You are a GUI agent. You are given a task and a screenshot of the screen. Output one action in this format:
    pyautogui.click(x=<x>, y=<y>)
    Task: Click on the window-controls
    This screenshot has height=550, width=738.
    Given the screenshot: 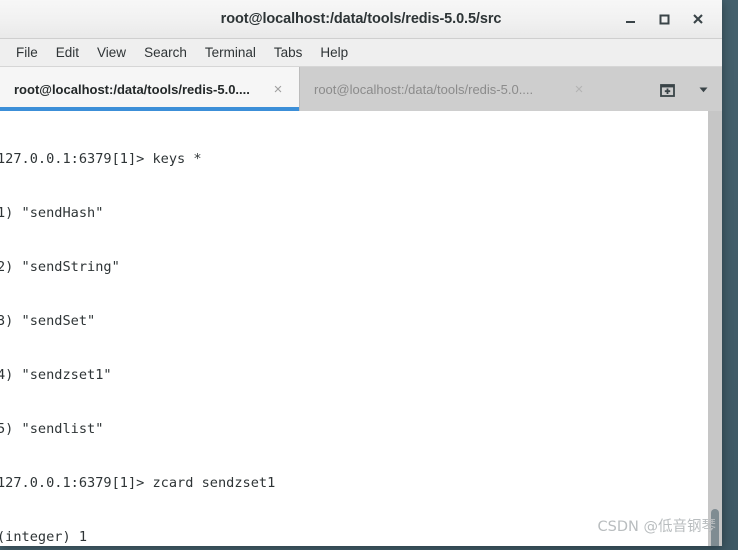 What is the action you would take?
    pyautogui.click(x=664, y=19)
    